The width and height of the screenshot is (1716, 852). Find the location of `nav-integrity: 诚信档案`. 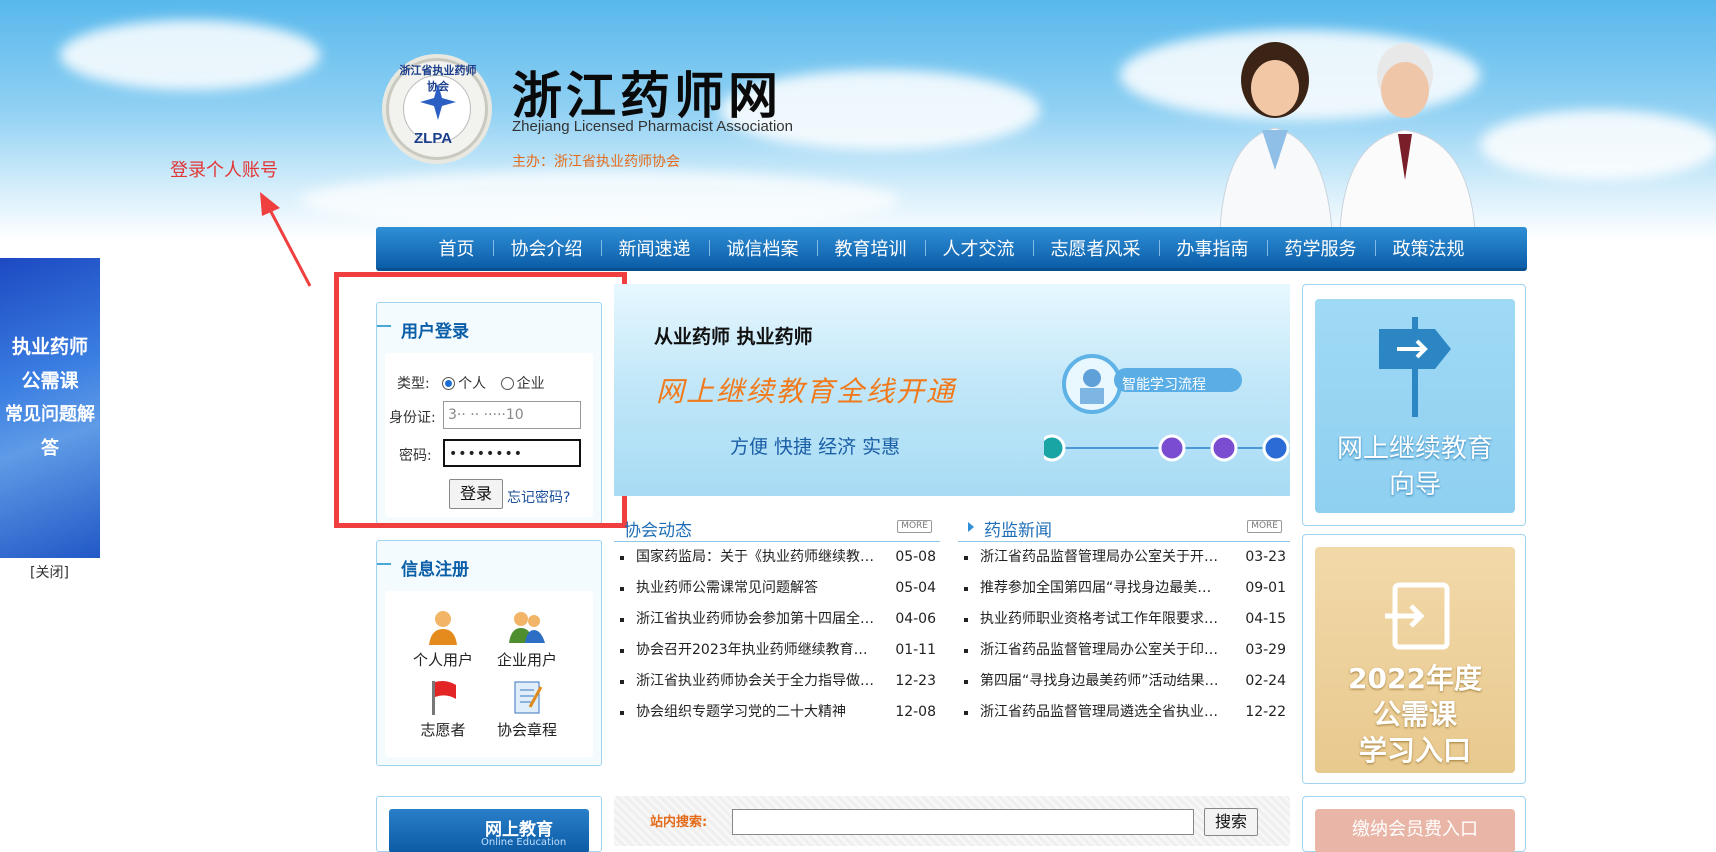

nav-integrity: 诚信档案 is located at coordinates (762, 248).